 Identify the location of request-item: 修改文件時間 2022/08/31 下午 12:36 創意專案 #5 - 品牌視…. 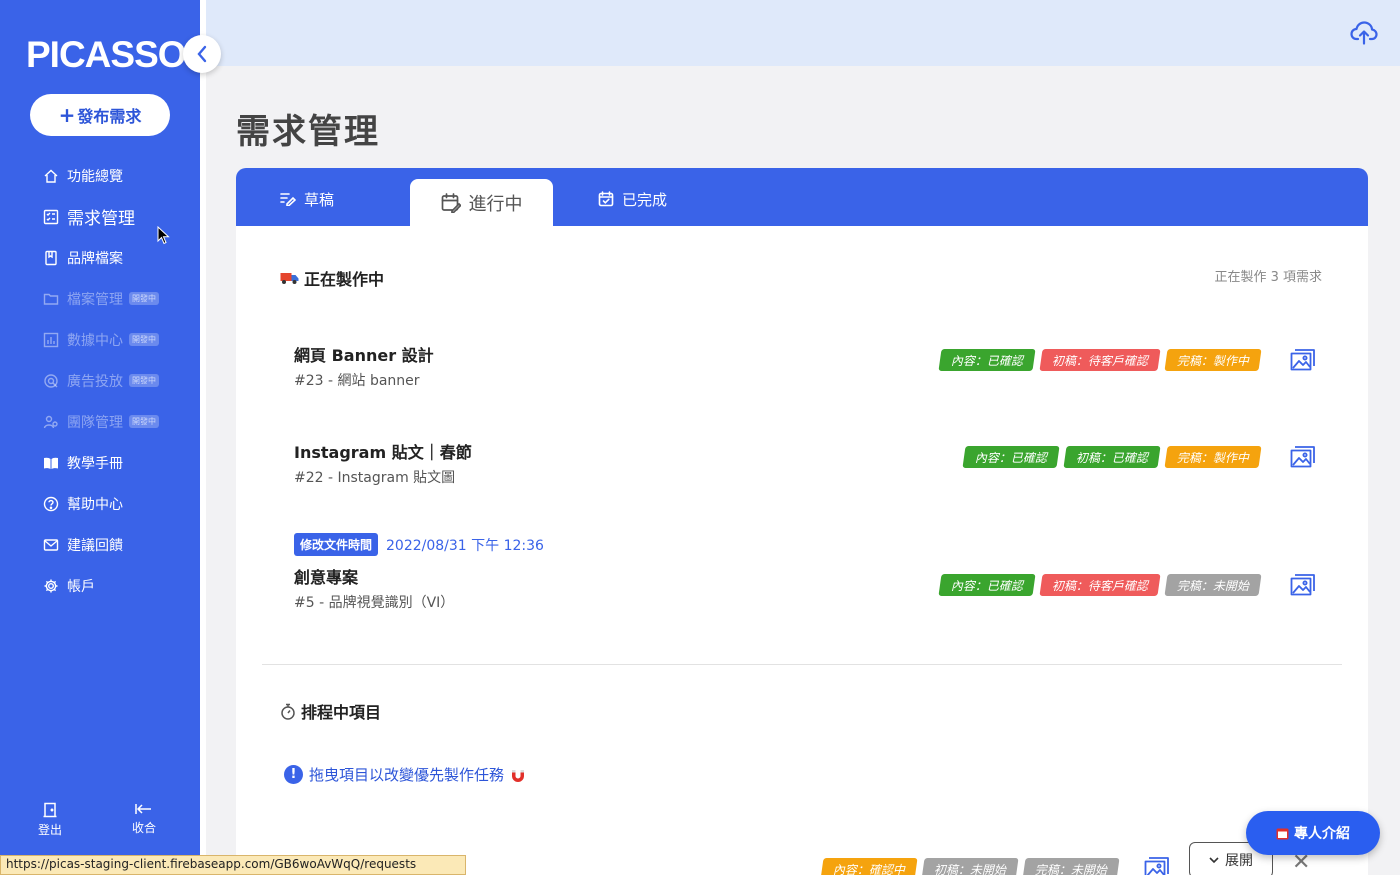
(809, 572).